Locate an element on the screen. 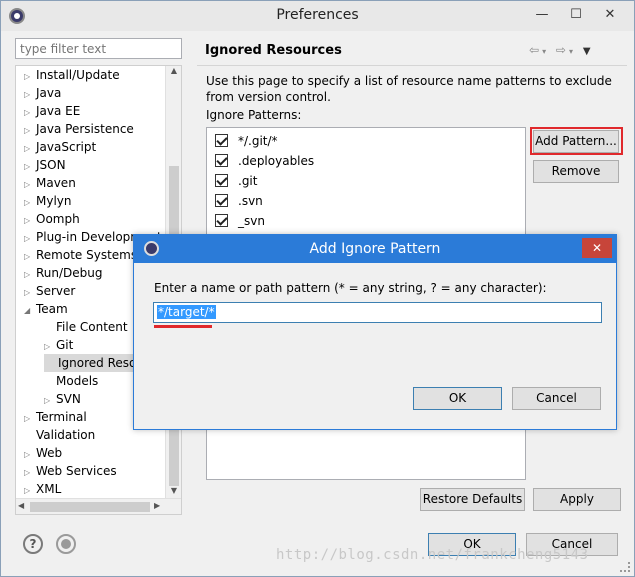  sidebar-item-label: Maven is located at coordinates (56, 183).